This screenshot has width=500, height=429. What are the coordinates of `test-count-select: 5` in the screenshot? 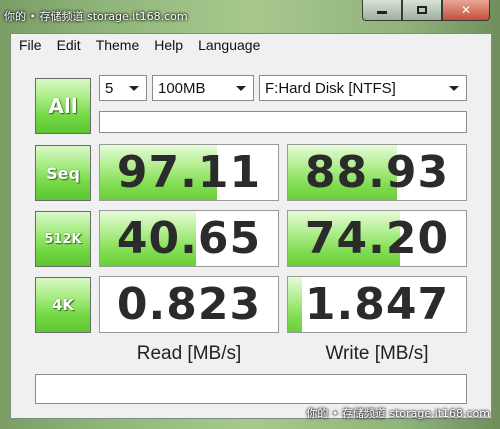 It's located at (123, 88).